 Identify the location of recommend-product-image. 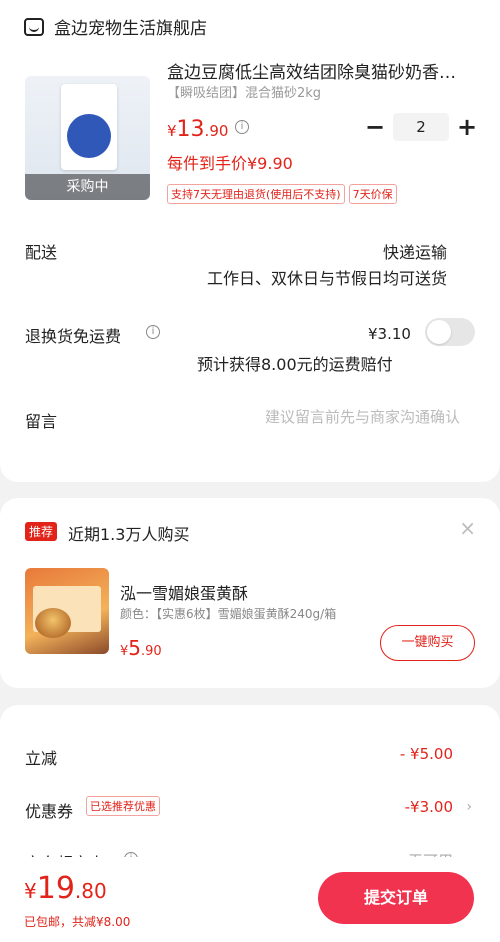
(67, 611).